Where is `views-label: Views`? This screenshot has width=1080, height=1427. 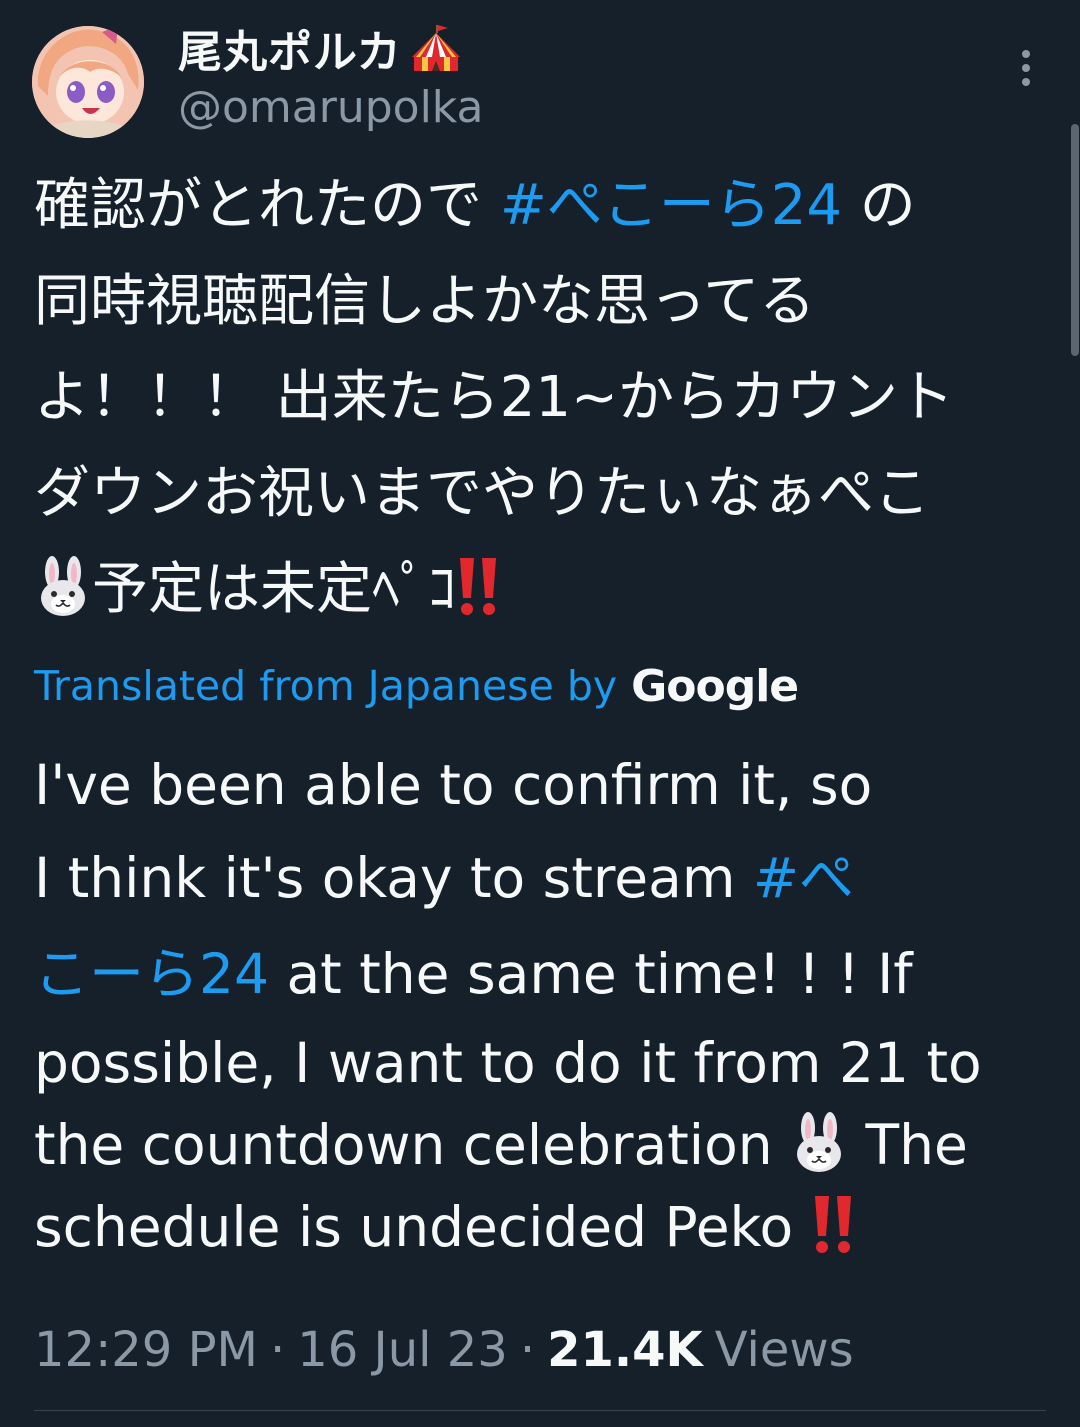
views-label: Views is located at coordinates (784, 1350).